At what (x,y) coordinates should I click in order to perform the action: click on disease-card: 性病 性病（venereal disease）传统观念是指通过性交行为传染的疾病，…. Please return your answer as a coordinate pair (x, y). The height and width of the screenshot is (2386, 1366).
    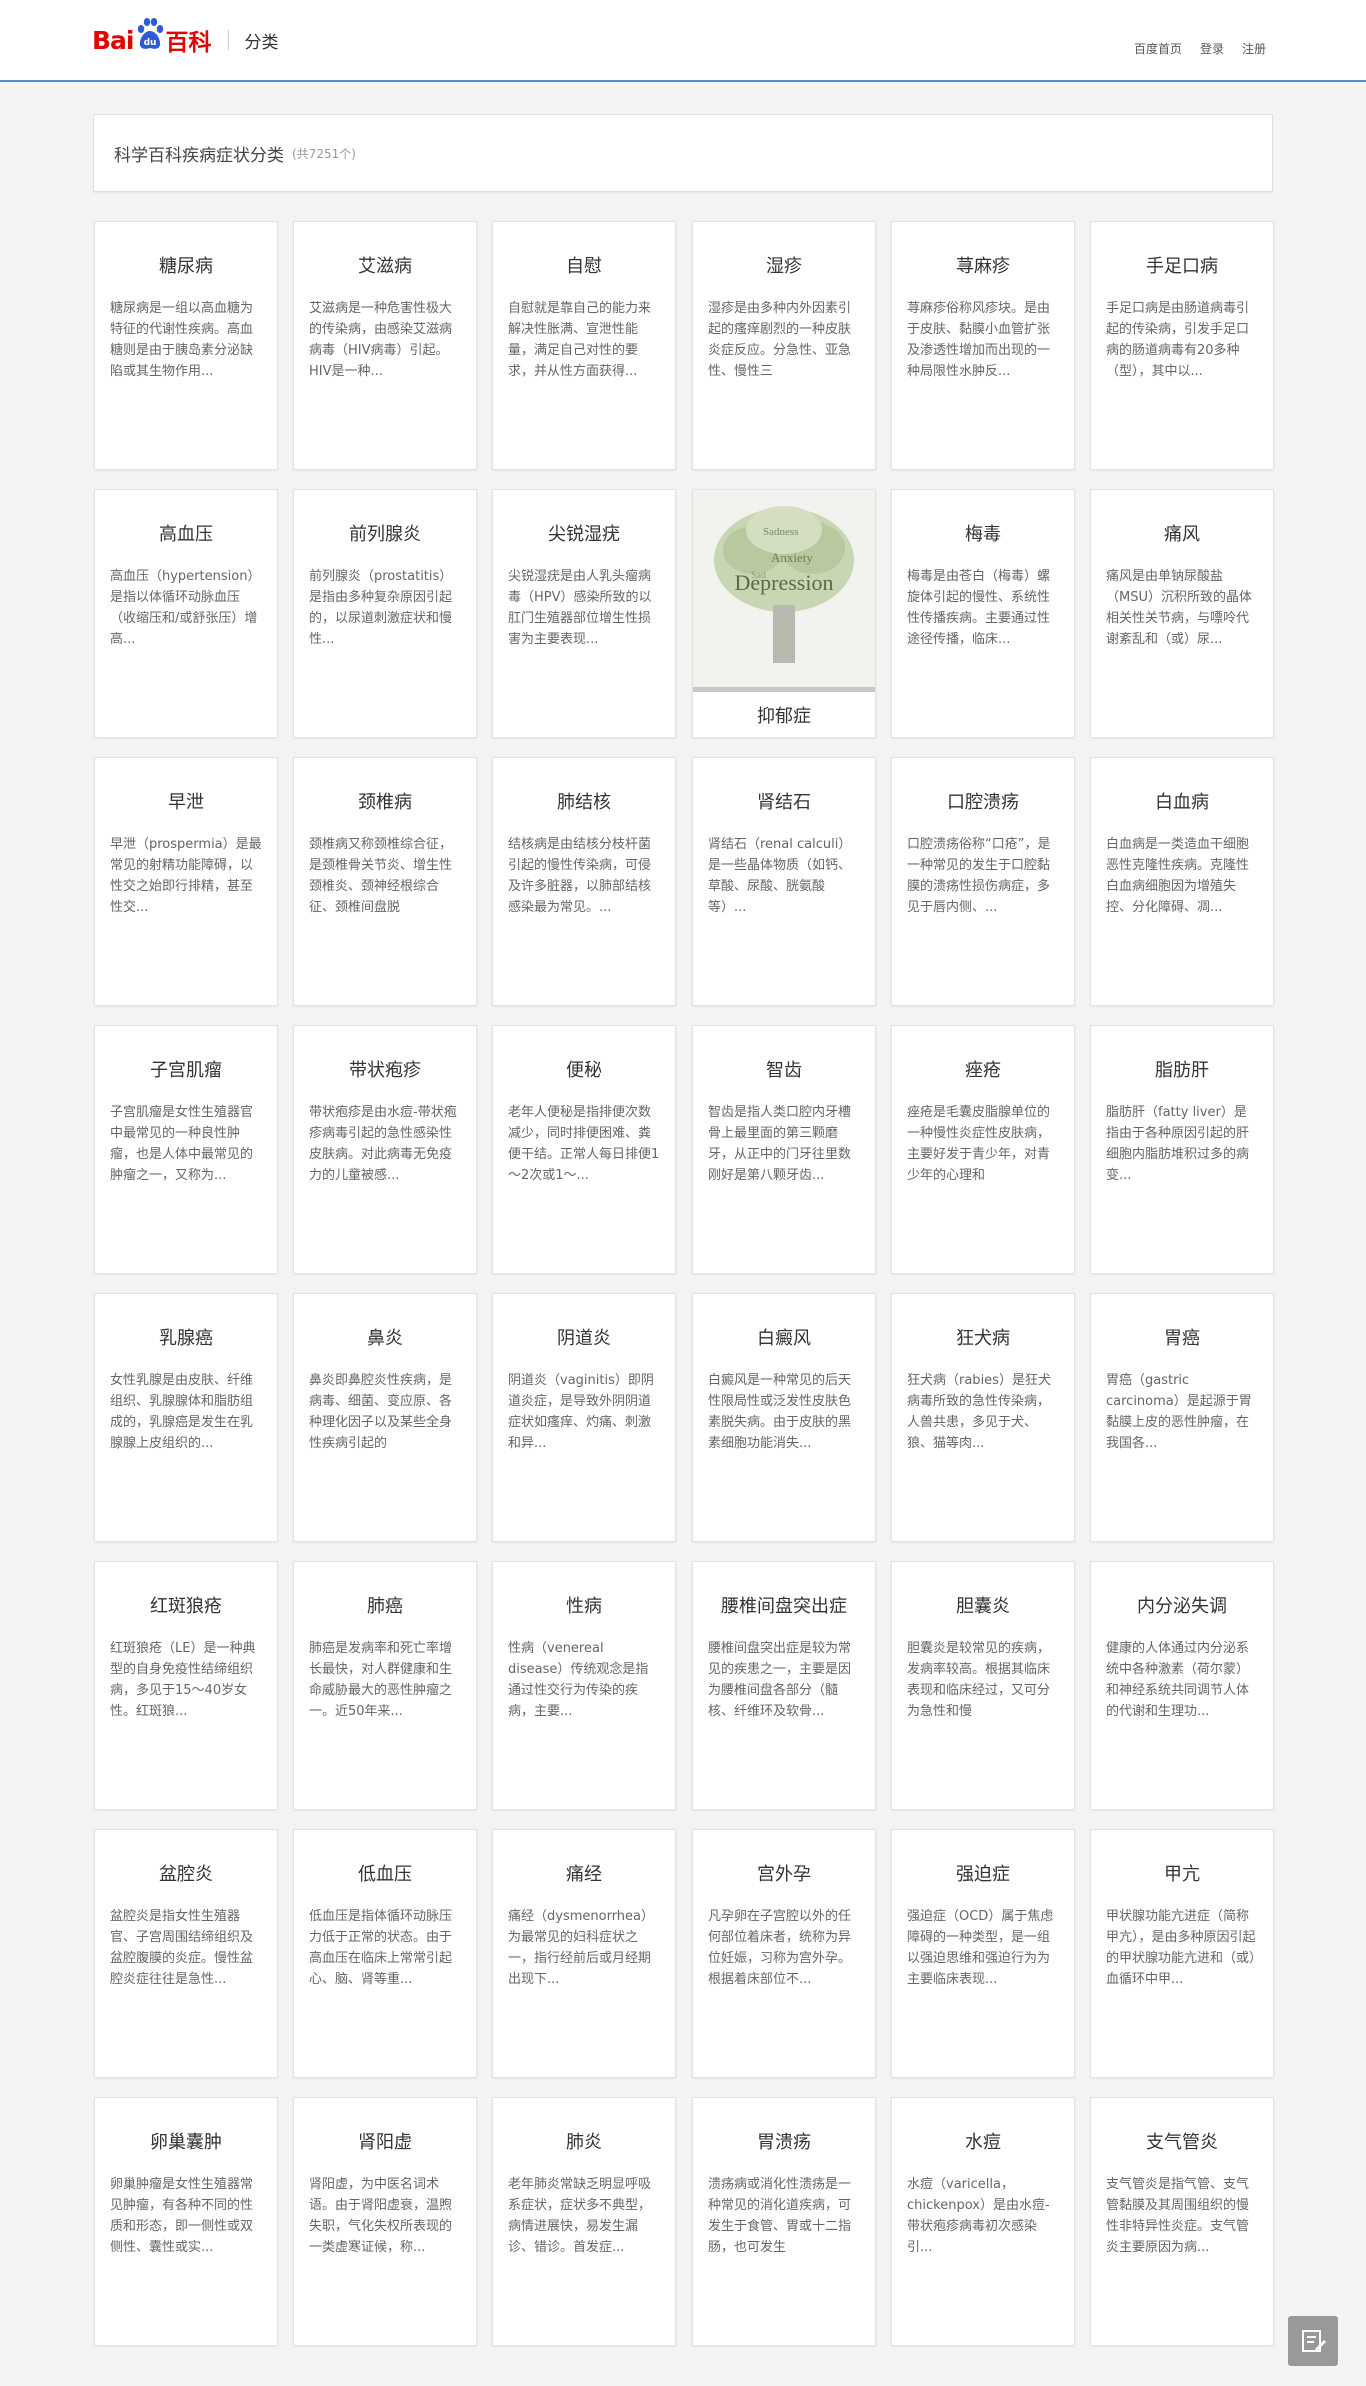
    Looking at the image, I should click on (584, 1685).